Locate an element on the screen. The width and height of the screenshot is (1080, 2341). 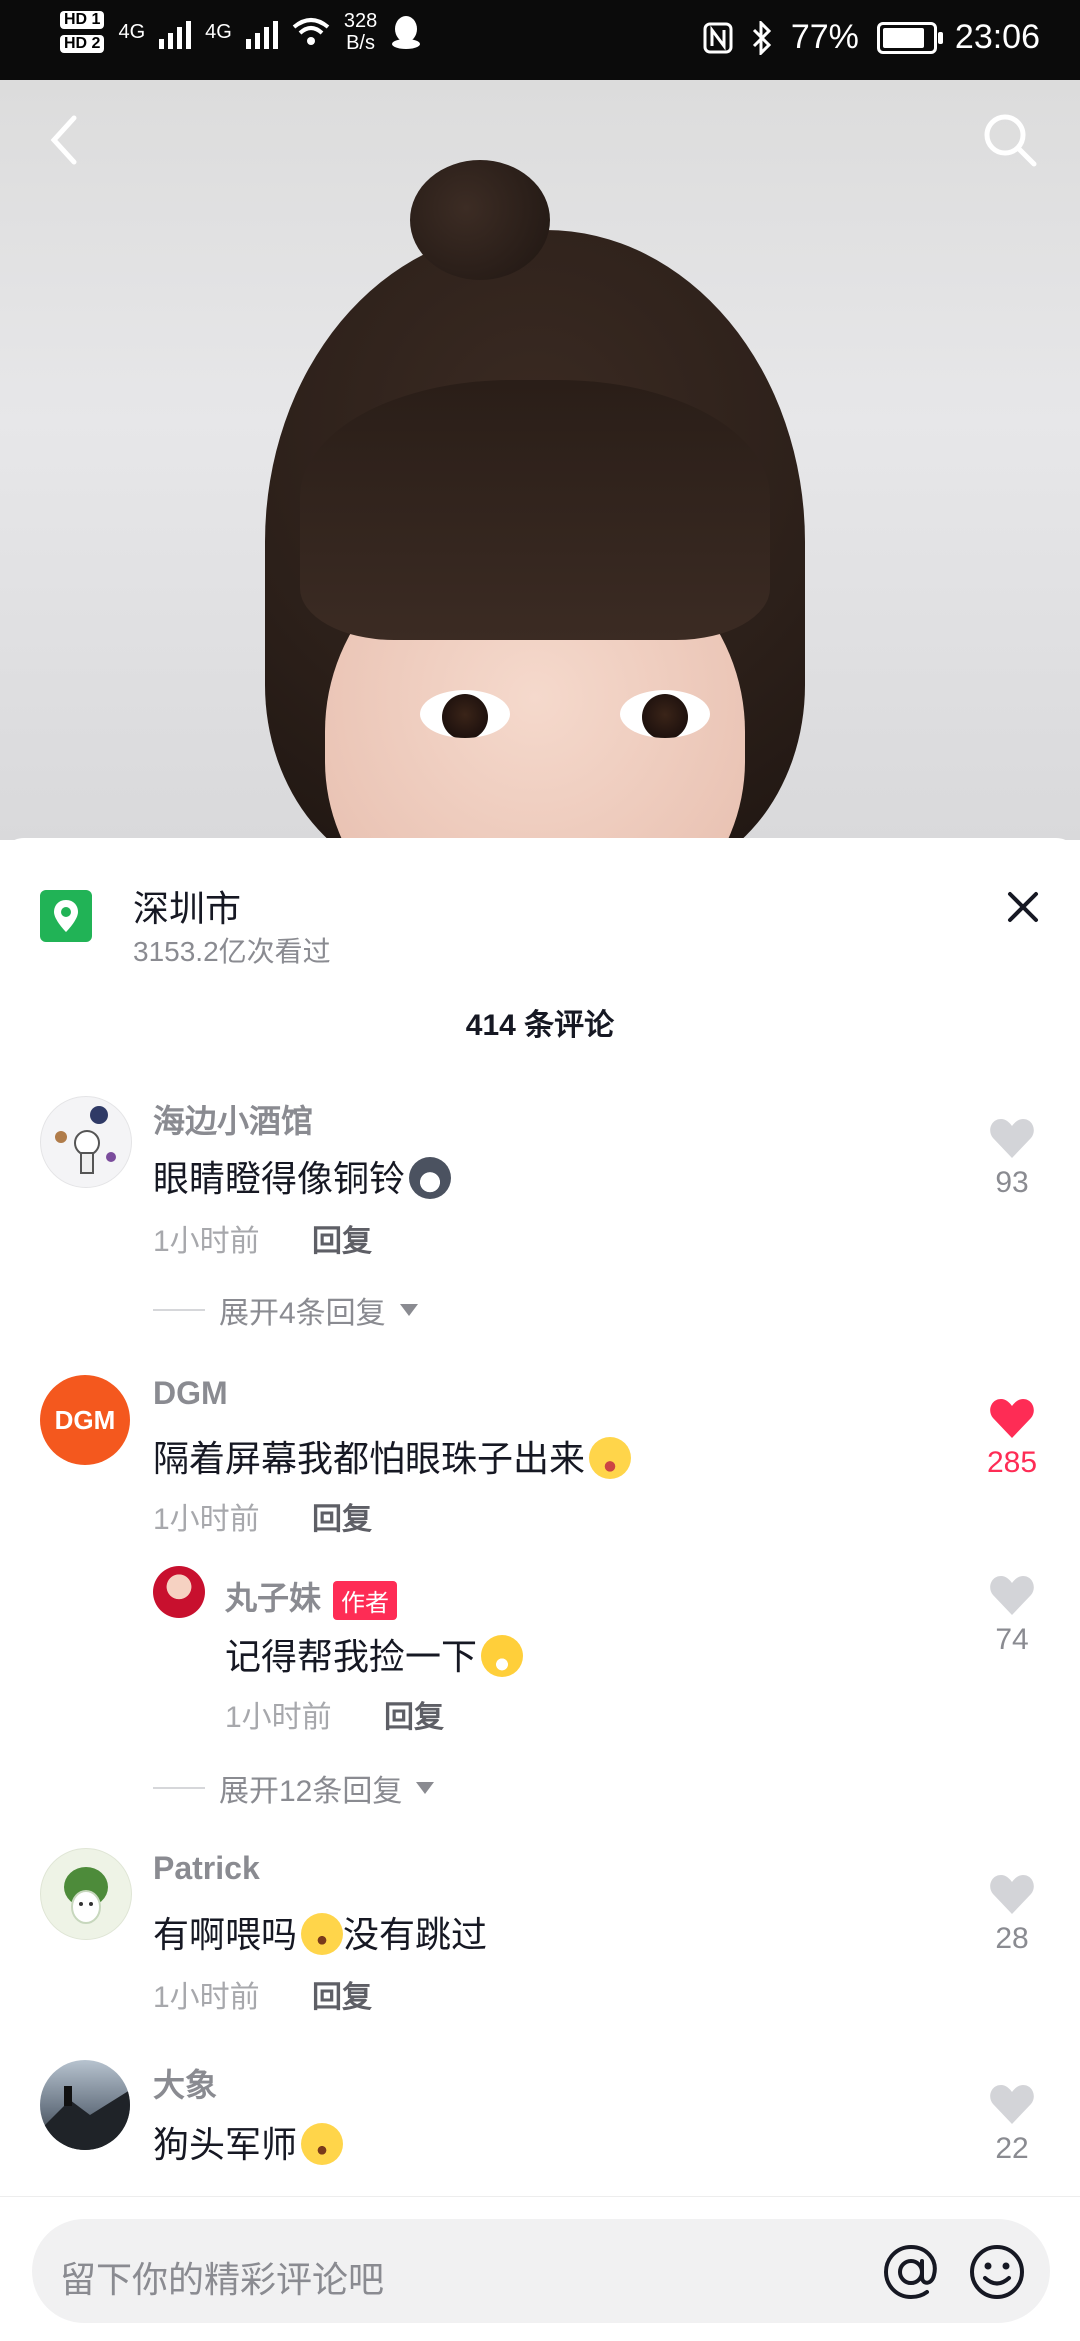
comment-username: Patrick is located at coordinates (206, 1868).